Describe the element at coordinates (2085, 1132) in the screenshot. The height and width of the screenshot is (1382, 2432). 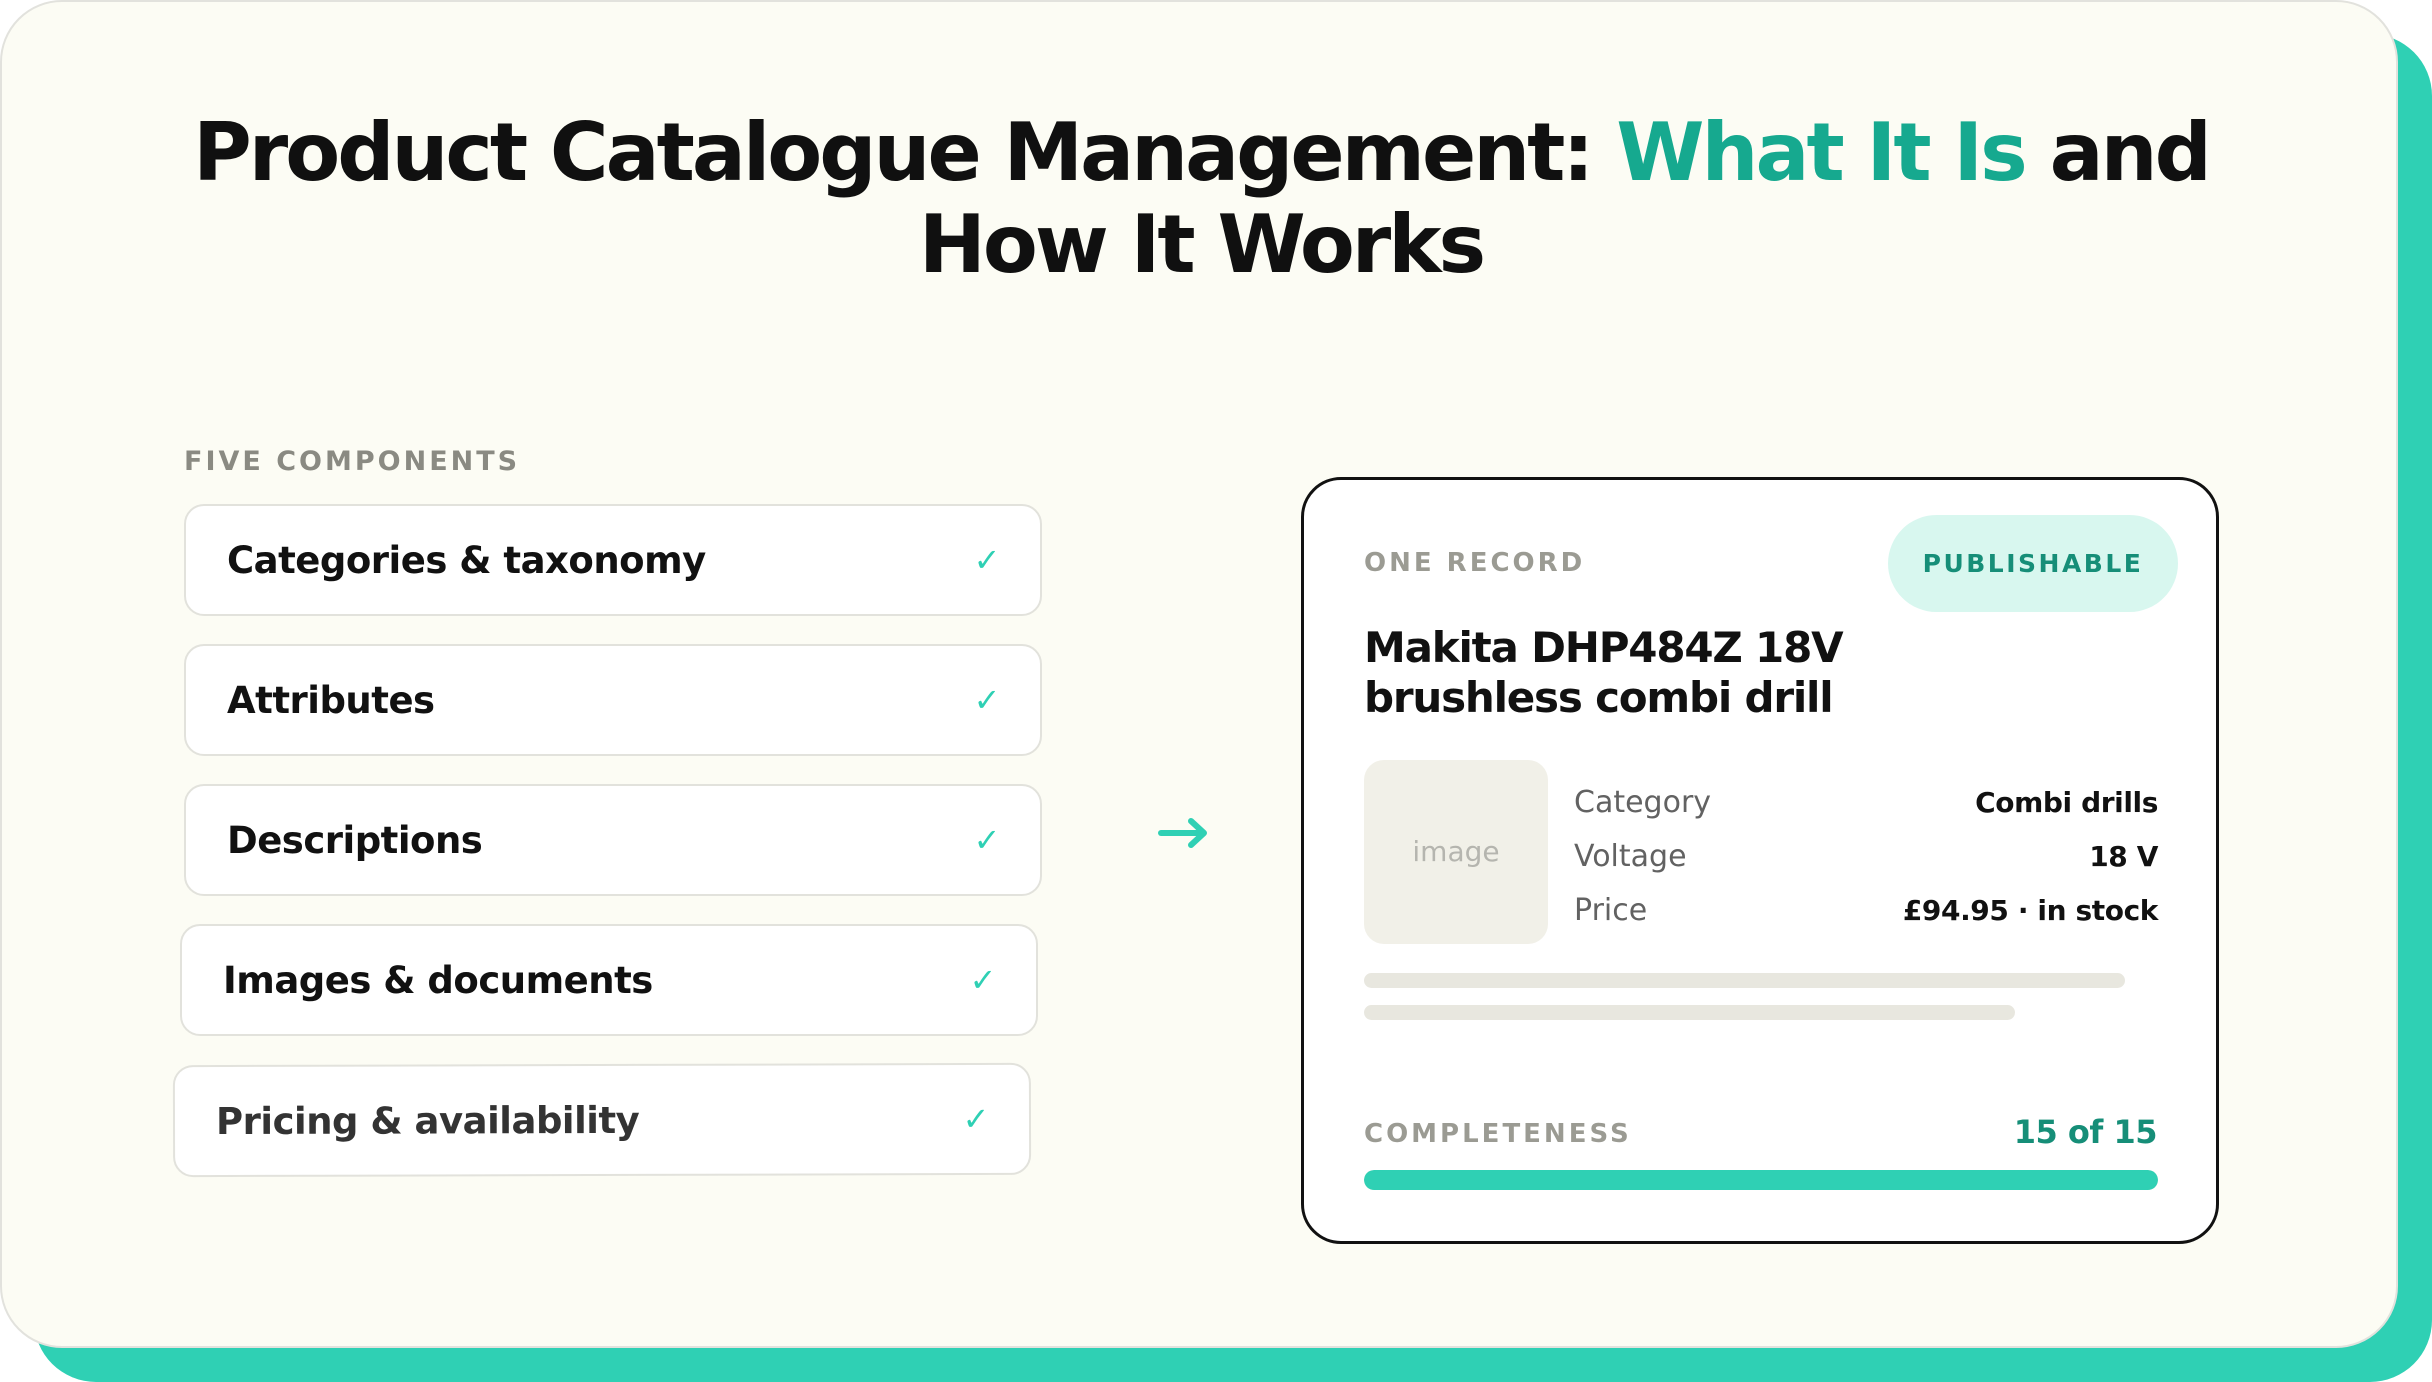
I see `completeness-value: 15 of 15` at that location.